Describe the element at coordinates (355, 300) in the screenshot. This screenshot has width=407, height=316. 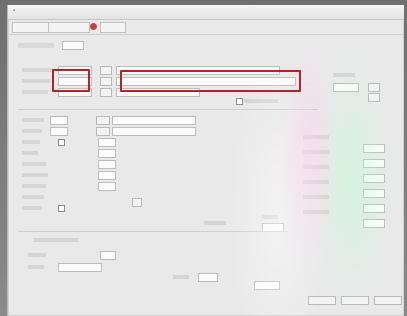
I see `cancel-button` at that location.